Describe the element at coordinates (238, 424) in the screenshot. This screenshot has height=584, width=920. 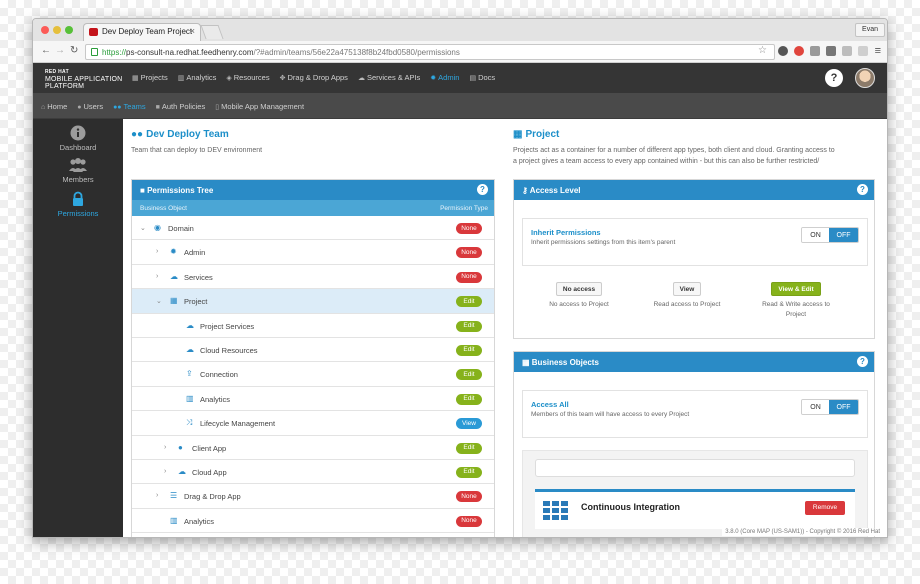
I see `tree-row-label: Lifecycle Management` at that location.